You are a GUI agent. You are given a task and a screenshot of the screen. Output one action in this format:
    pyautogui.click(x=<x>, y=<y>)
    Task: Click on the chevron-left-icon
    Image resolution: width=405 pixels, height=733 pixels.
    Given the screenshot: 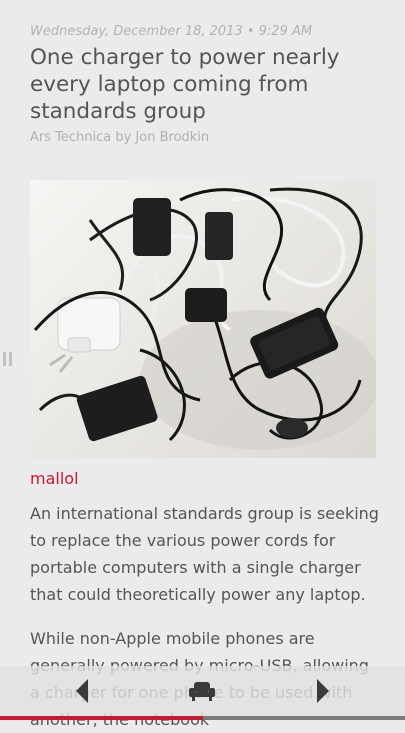 What is the action you would take?
    pyautogui.click(x=82, y=691)
    